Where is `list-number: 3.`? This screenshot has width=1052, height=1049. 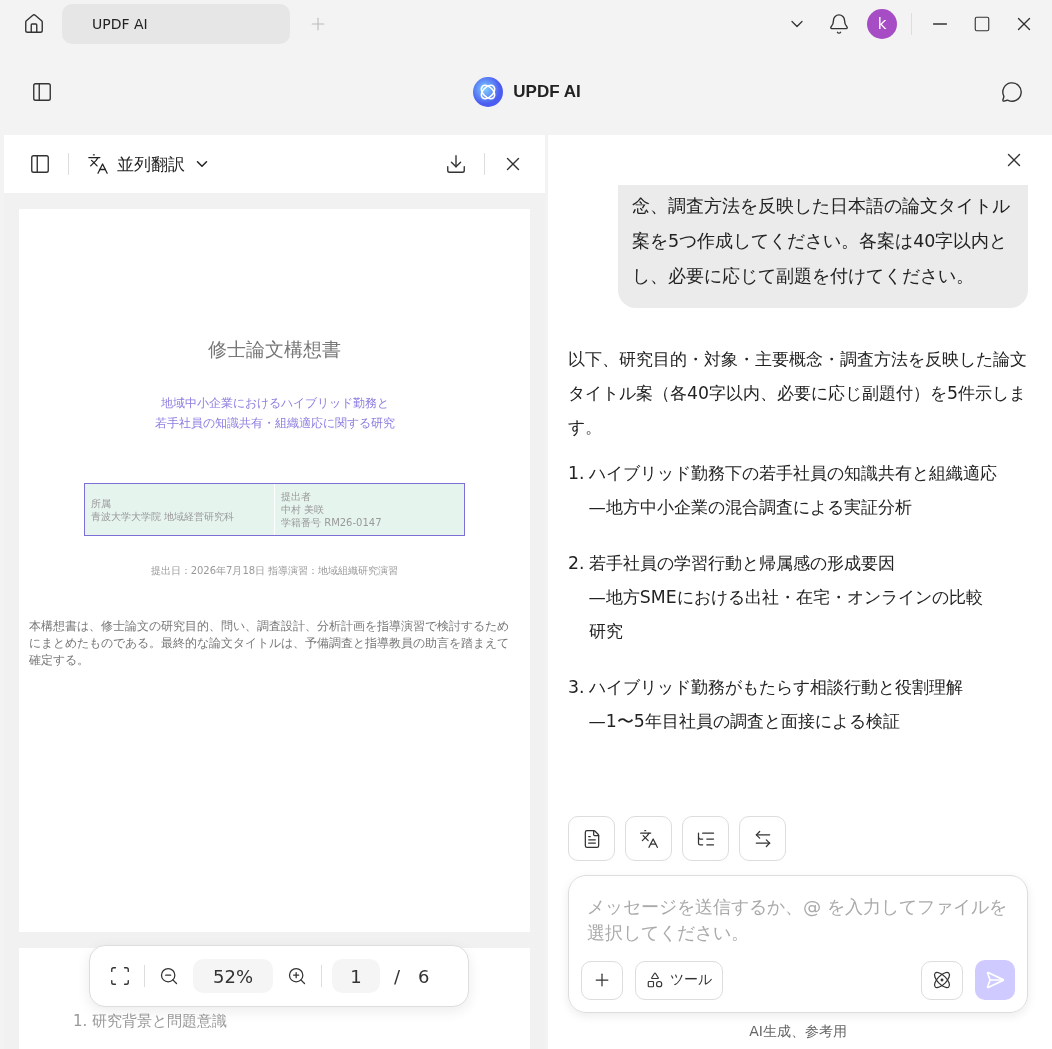
list-number: 3. is located at coordinates (576, 687).